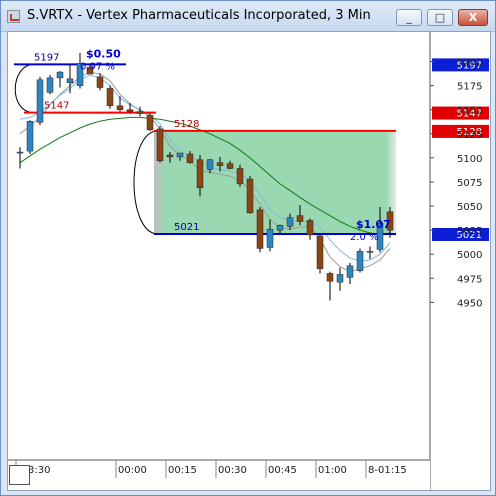 The height and width of the screenshot is (496, 496). What do you see at coordinates (469, 279) in the screenshot?
I see `y-tick-label: 4975` at bounding box center [469, 279].